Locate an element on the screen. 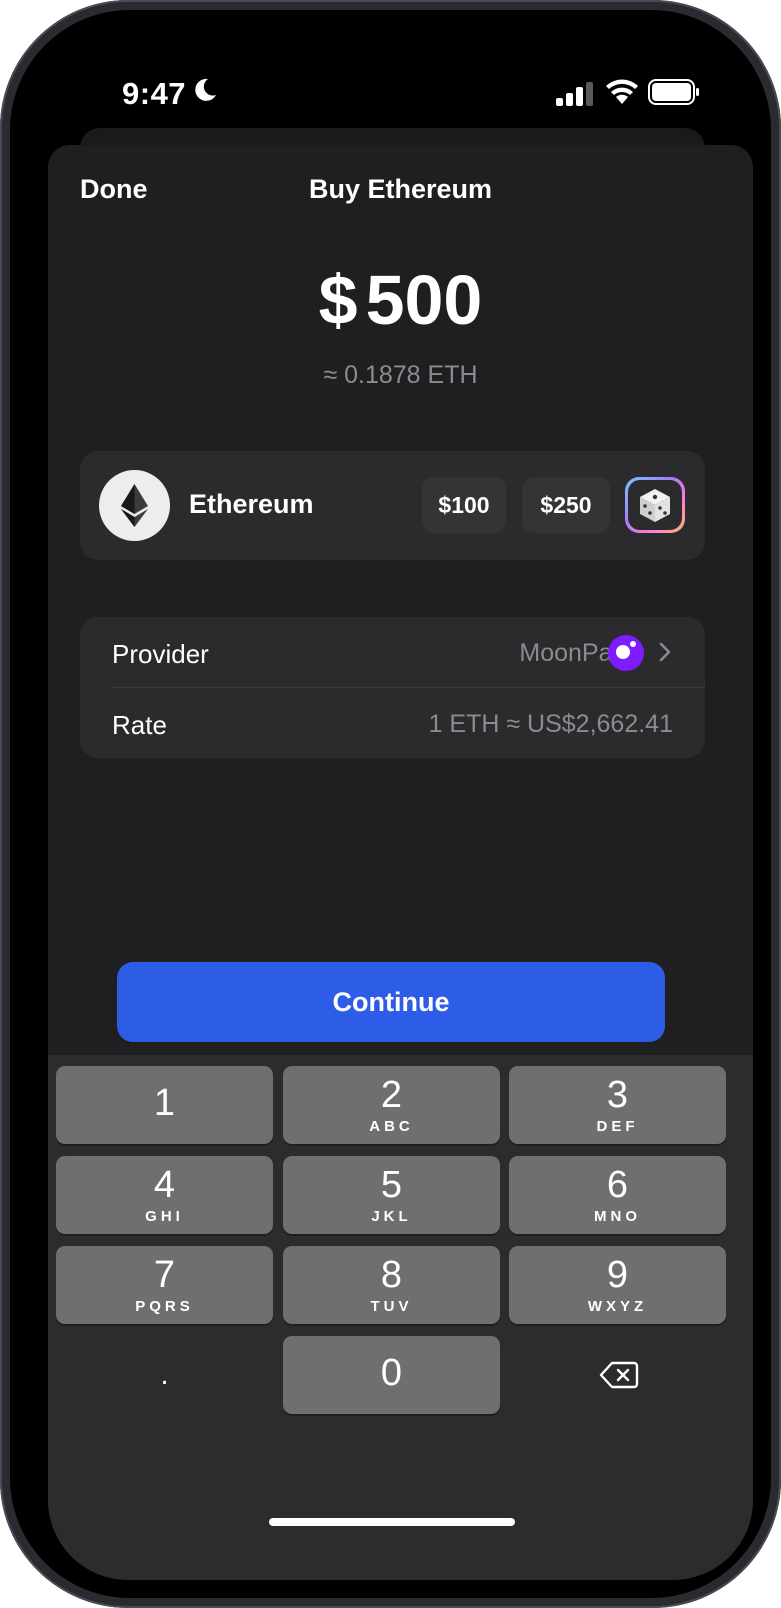 This screenshot has width=781, height=1608. key-digit: 0 is located at coordinates (391, 1373).